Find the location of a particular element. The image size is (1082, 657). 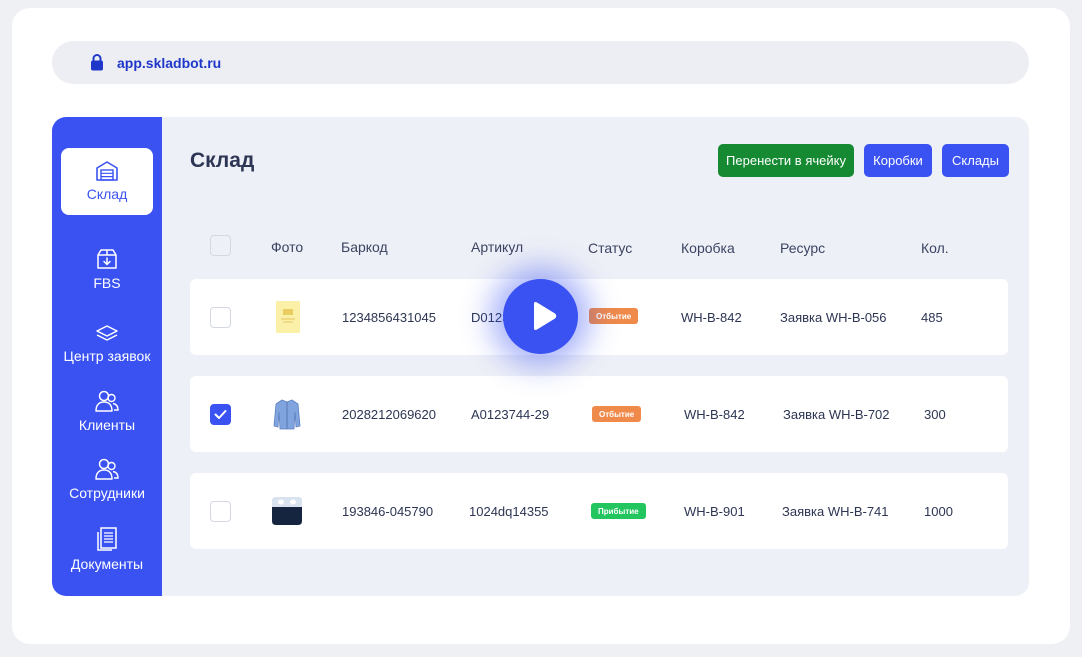

sidebar-item-label: Склад is located at coordinates (107, 194).